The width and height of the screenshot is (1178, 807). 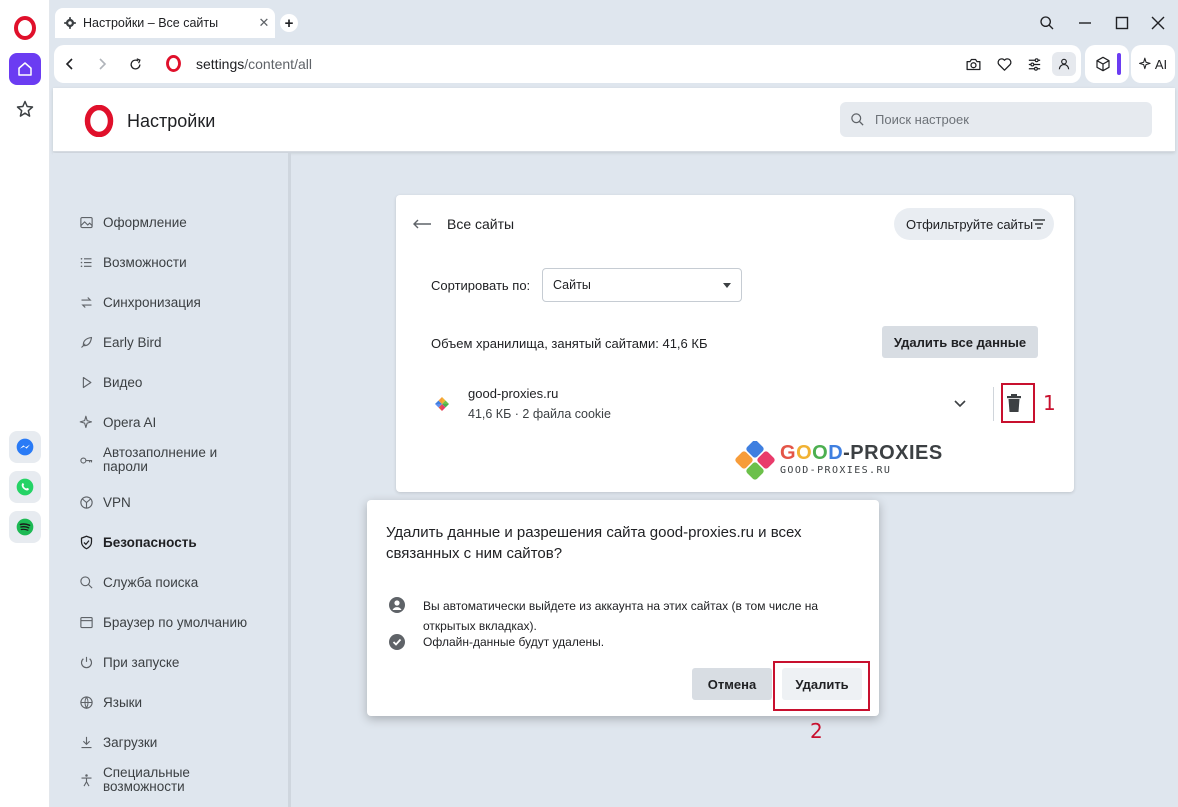 What do you see at coordinates (86, 342) in the screenshot?
I see `bird-icon` at bounding box center [86, 342].